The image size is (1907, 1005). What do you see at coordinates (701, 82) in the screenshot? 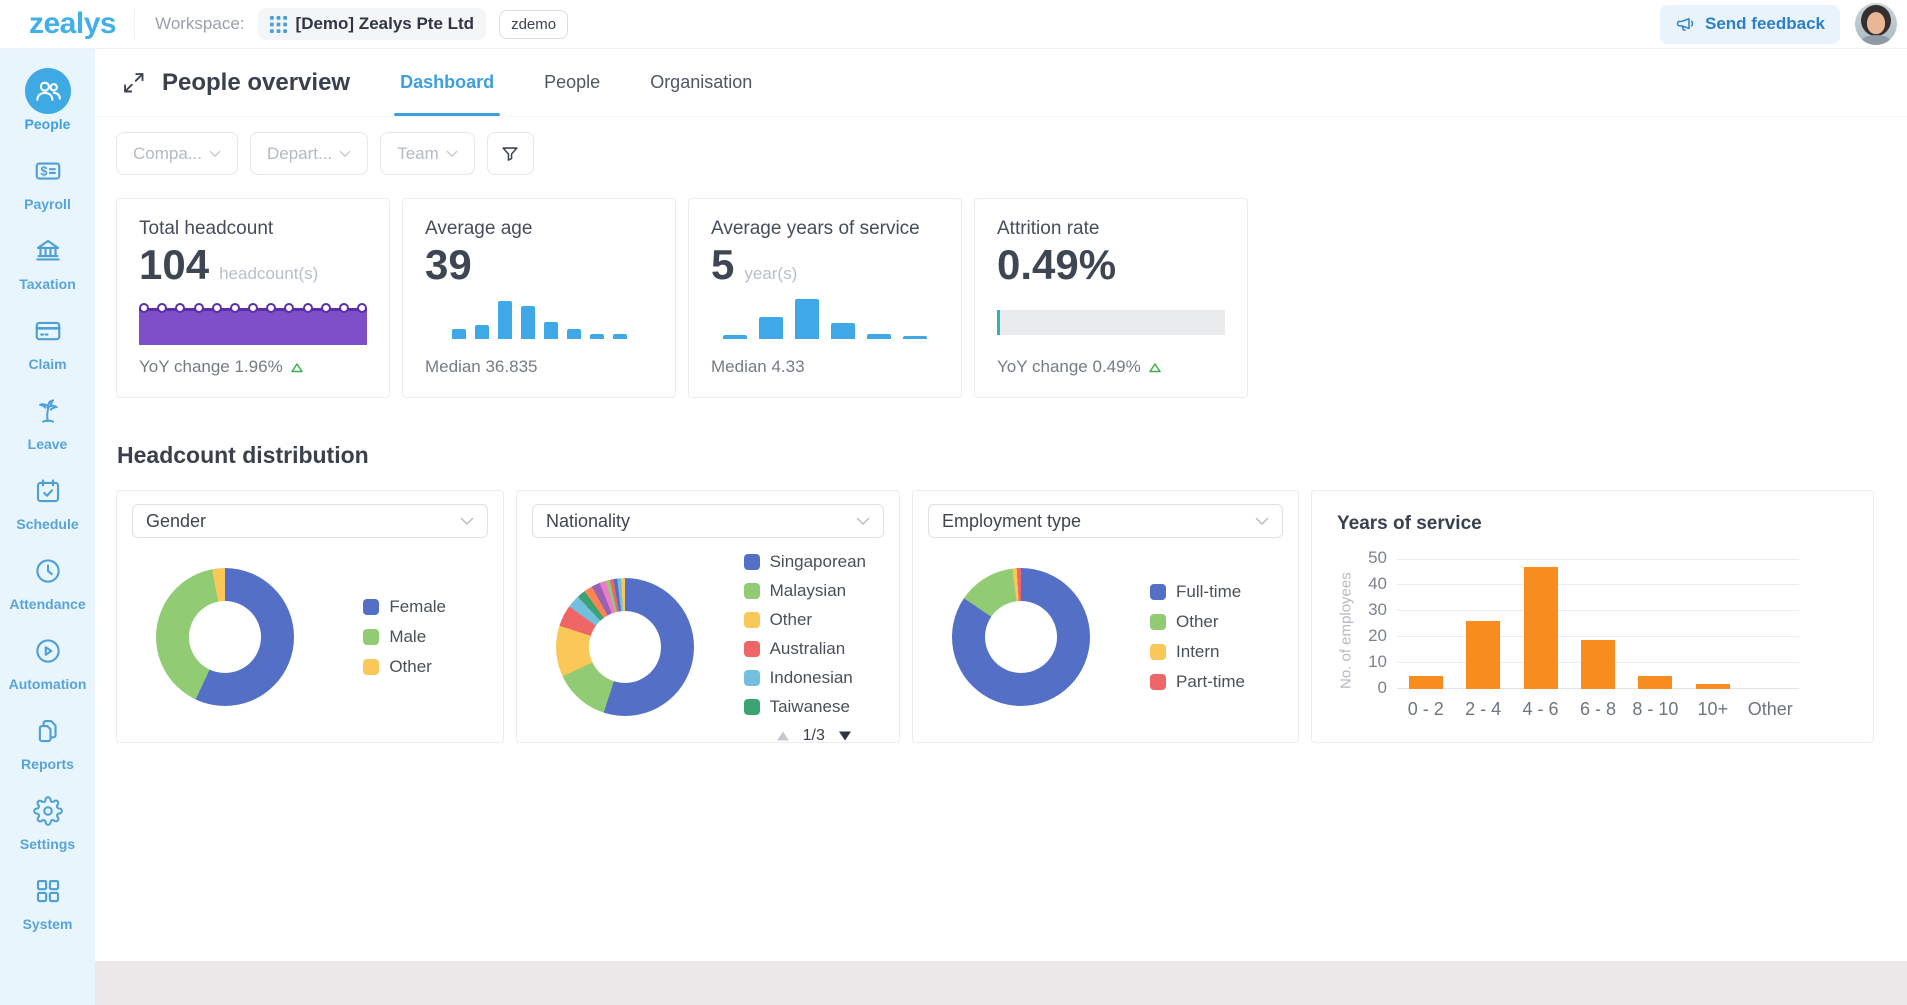
I see `tab-organisation: Organisation` at bounding box center [701, 82].